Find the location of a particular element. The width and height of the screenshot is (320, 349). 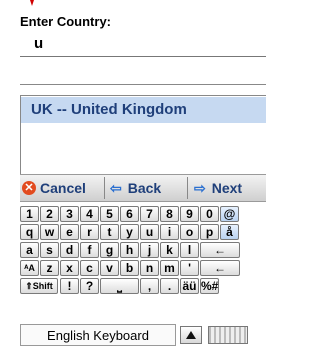

cancel-button: ✕ Cancel is located at coordinates (54, 188).